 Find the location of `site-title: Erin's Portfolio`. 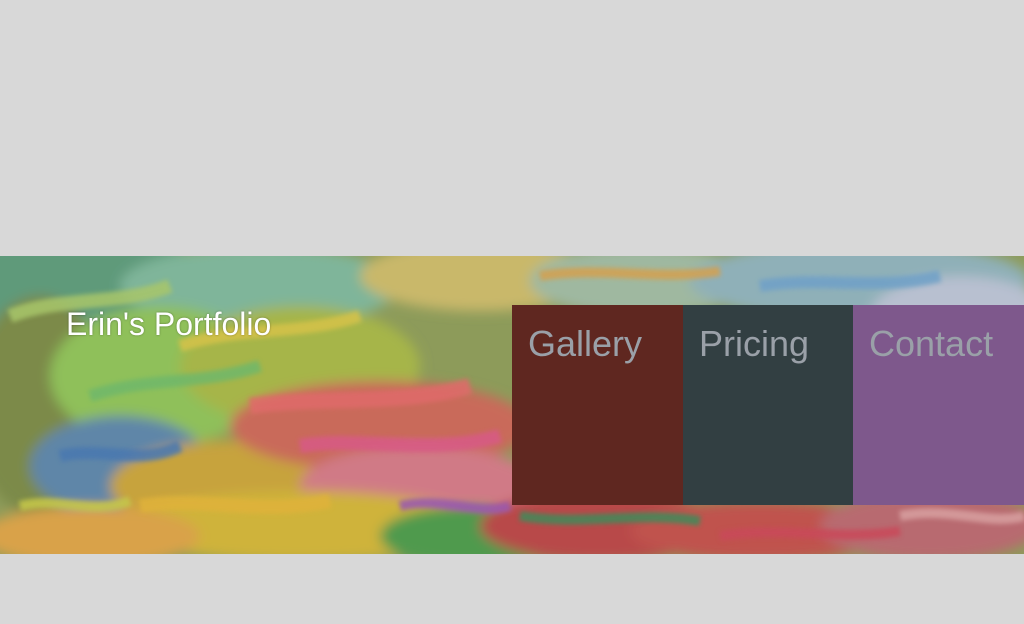

site-title: Erin's Portfolio is located at coordinates (169, 324).